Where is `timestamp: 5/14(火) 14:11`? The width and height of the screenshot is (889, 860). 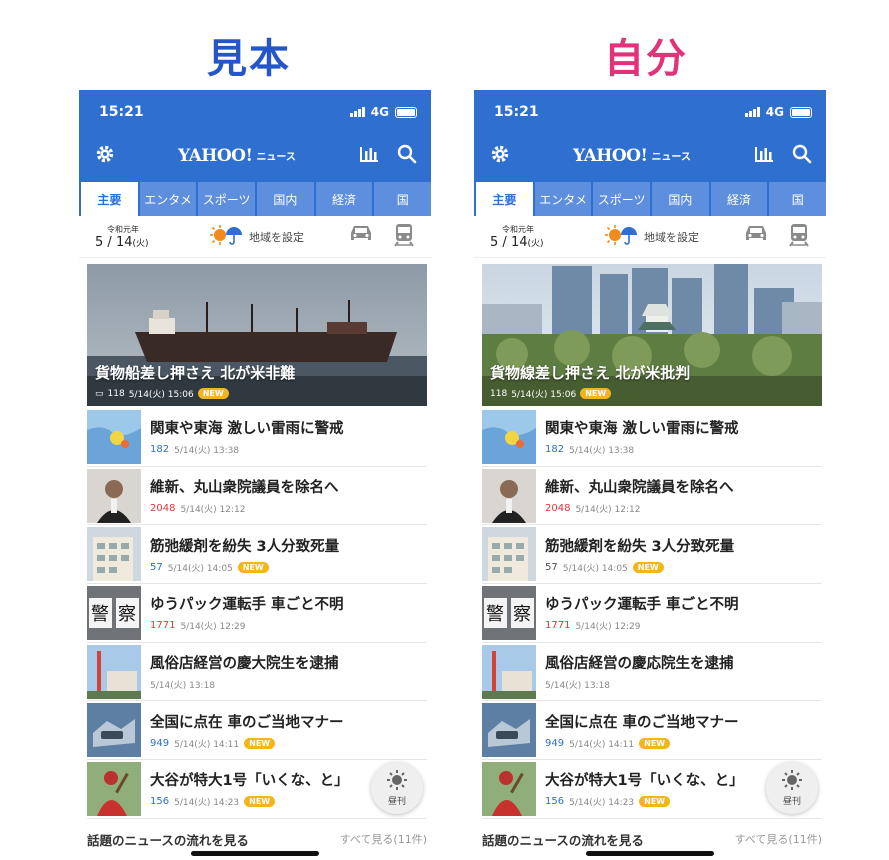 timestamp: 5/14(火) 14:11 is located at coordinates (602, 744).